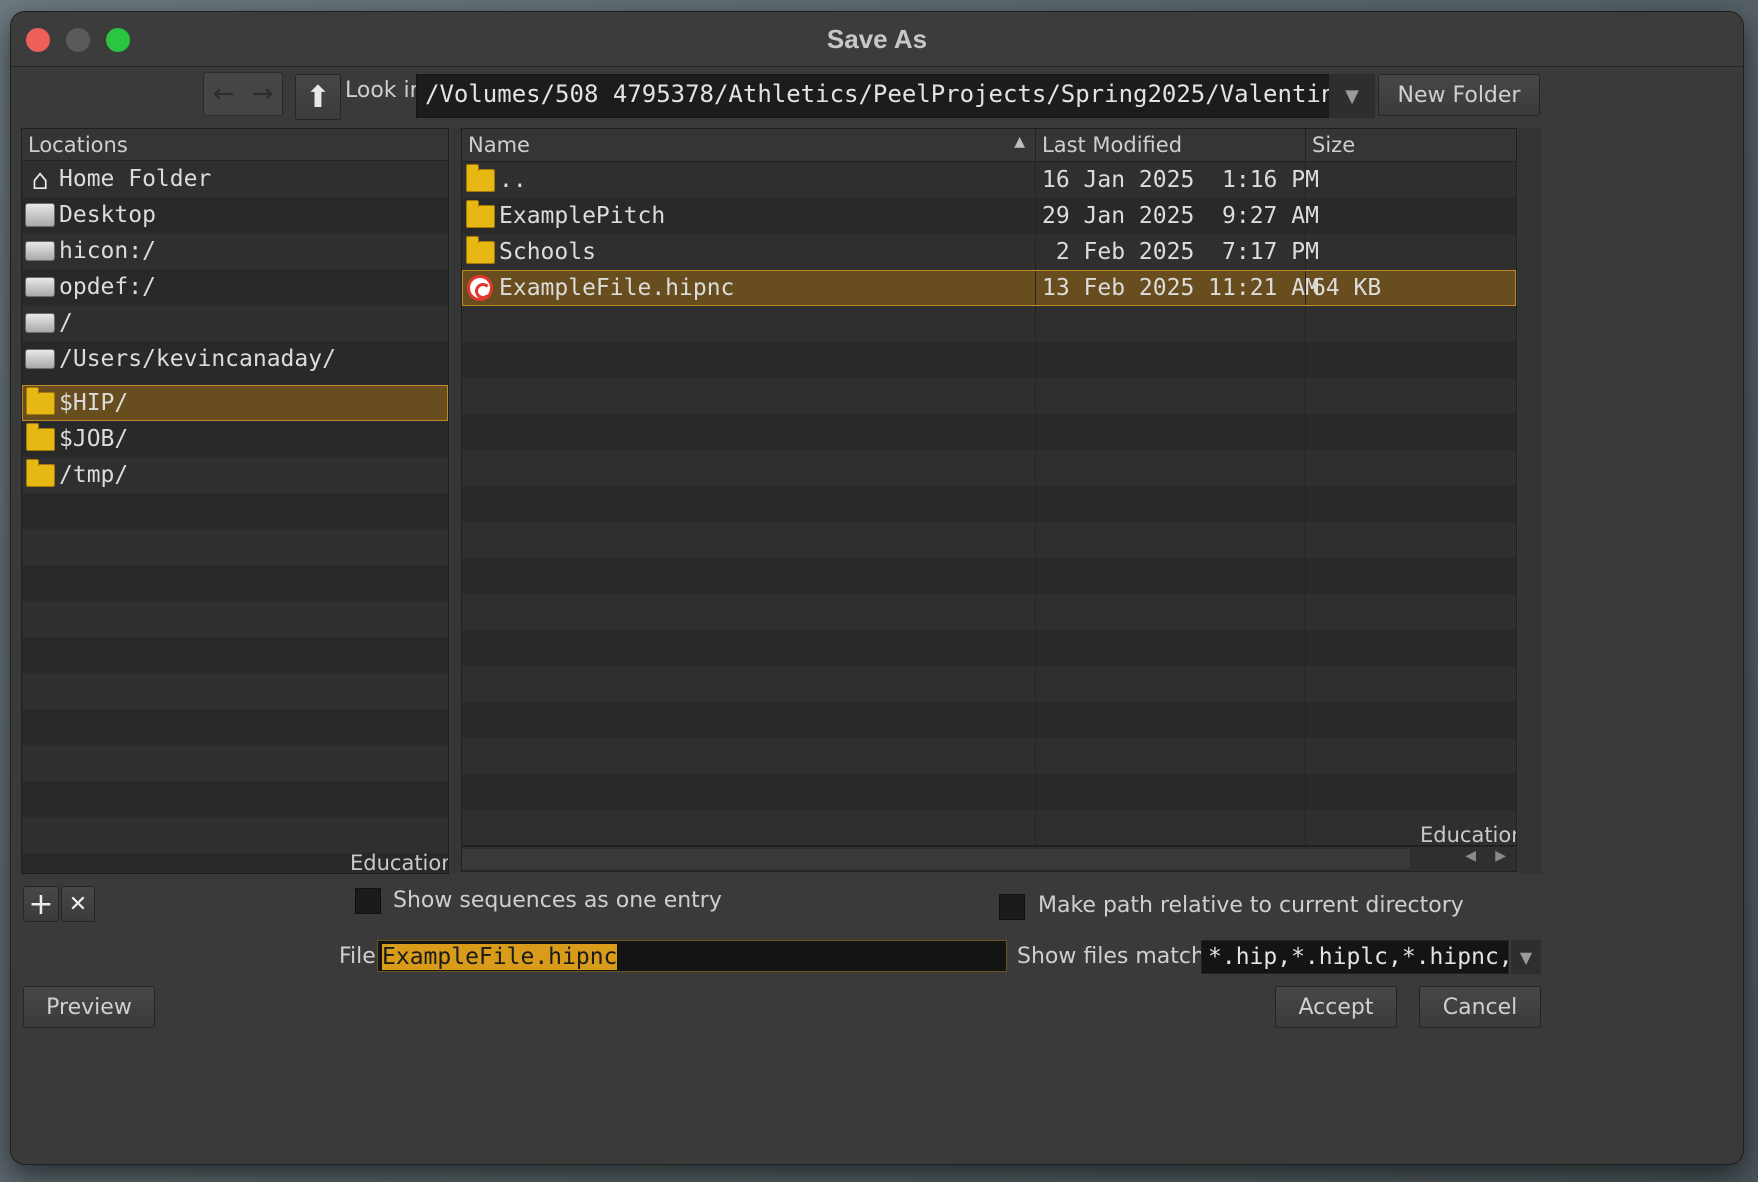  I want to click on scroll-left-arrow-icon: ◀, so click(1470, 856).